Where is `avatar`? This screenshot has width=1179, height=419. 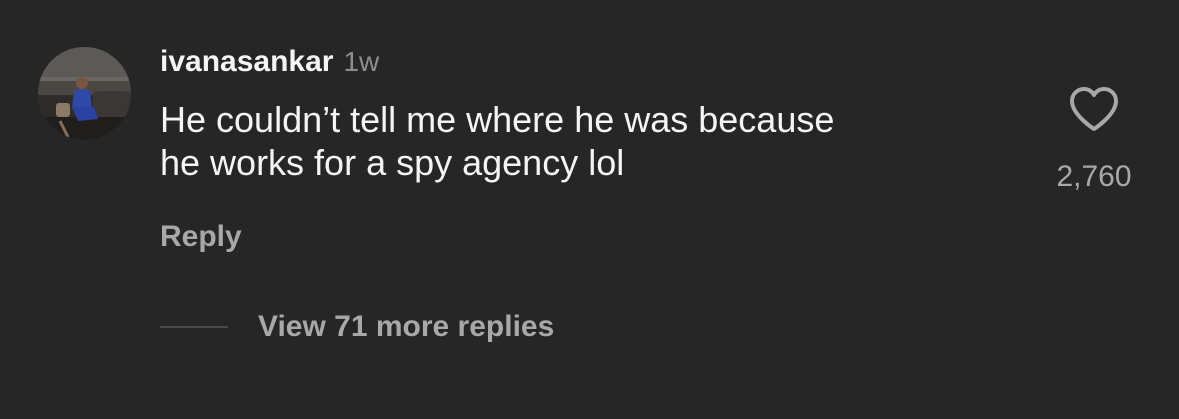
avatar is located at coordinates (84, 93).